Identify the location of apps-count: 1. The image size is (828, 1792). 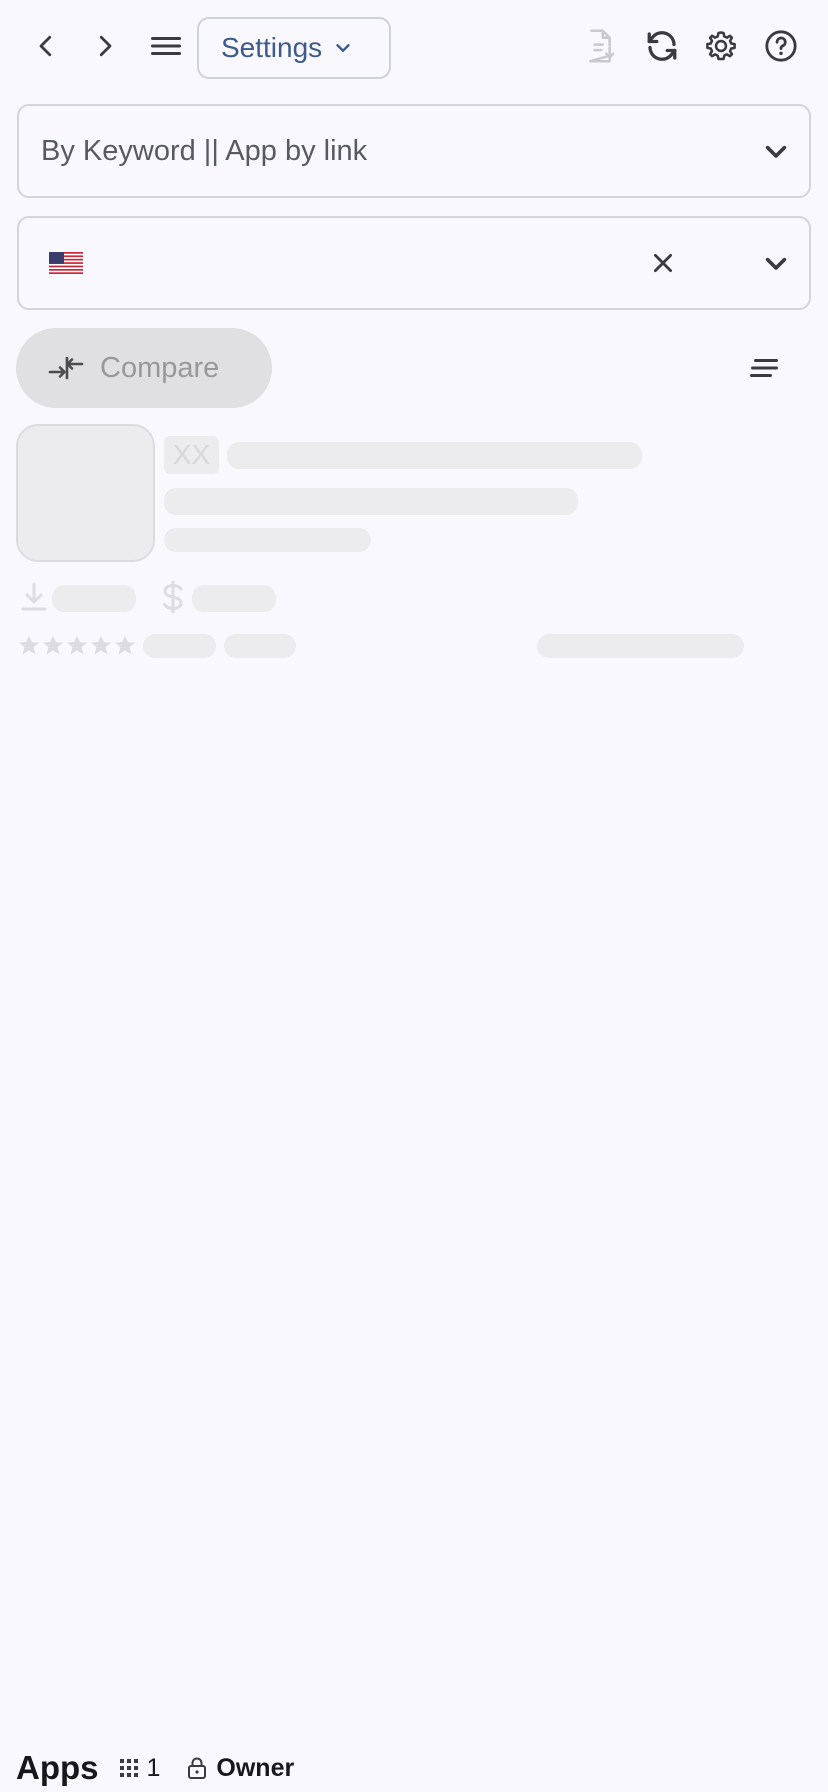
(153, 1767).